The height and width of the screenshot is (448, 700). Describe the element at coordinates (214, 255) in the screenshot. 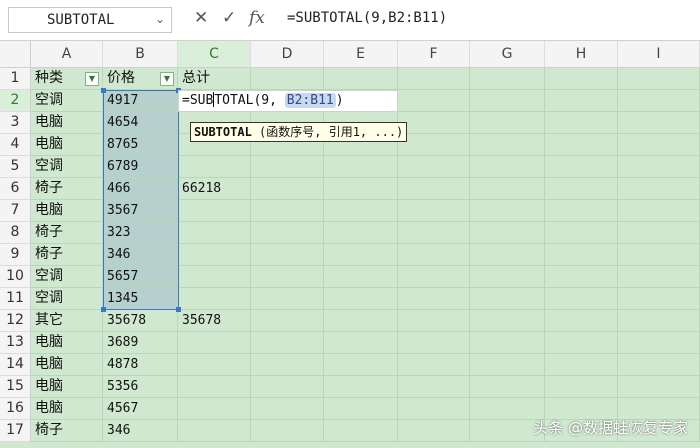

I see `cell-C9` at that location.